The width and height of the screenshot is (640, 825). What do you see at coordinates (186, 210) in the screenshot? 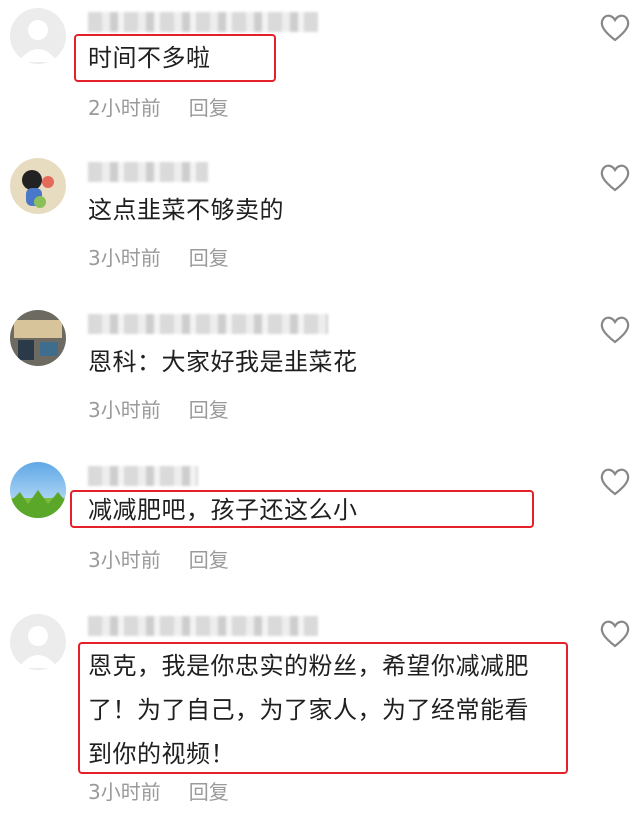
I see `comment-text: 这点韭菜不够卖的` at bounding box center [186, 210].